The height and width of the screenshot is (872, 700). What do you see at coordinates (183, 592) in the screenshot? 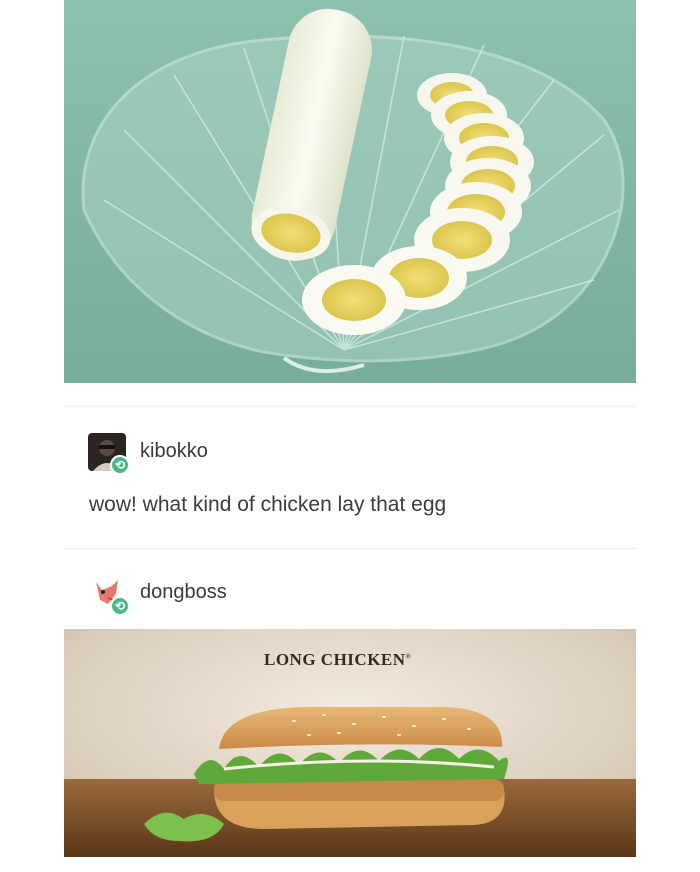
I see `username: dongboss` at bounding box center [183, 592].